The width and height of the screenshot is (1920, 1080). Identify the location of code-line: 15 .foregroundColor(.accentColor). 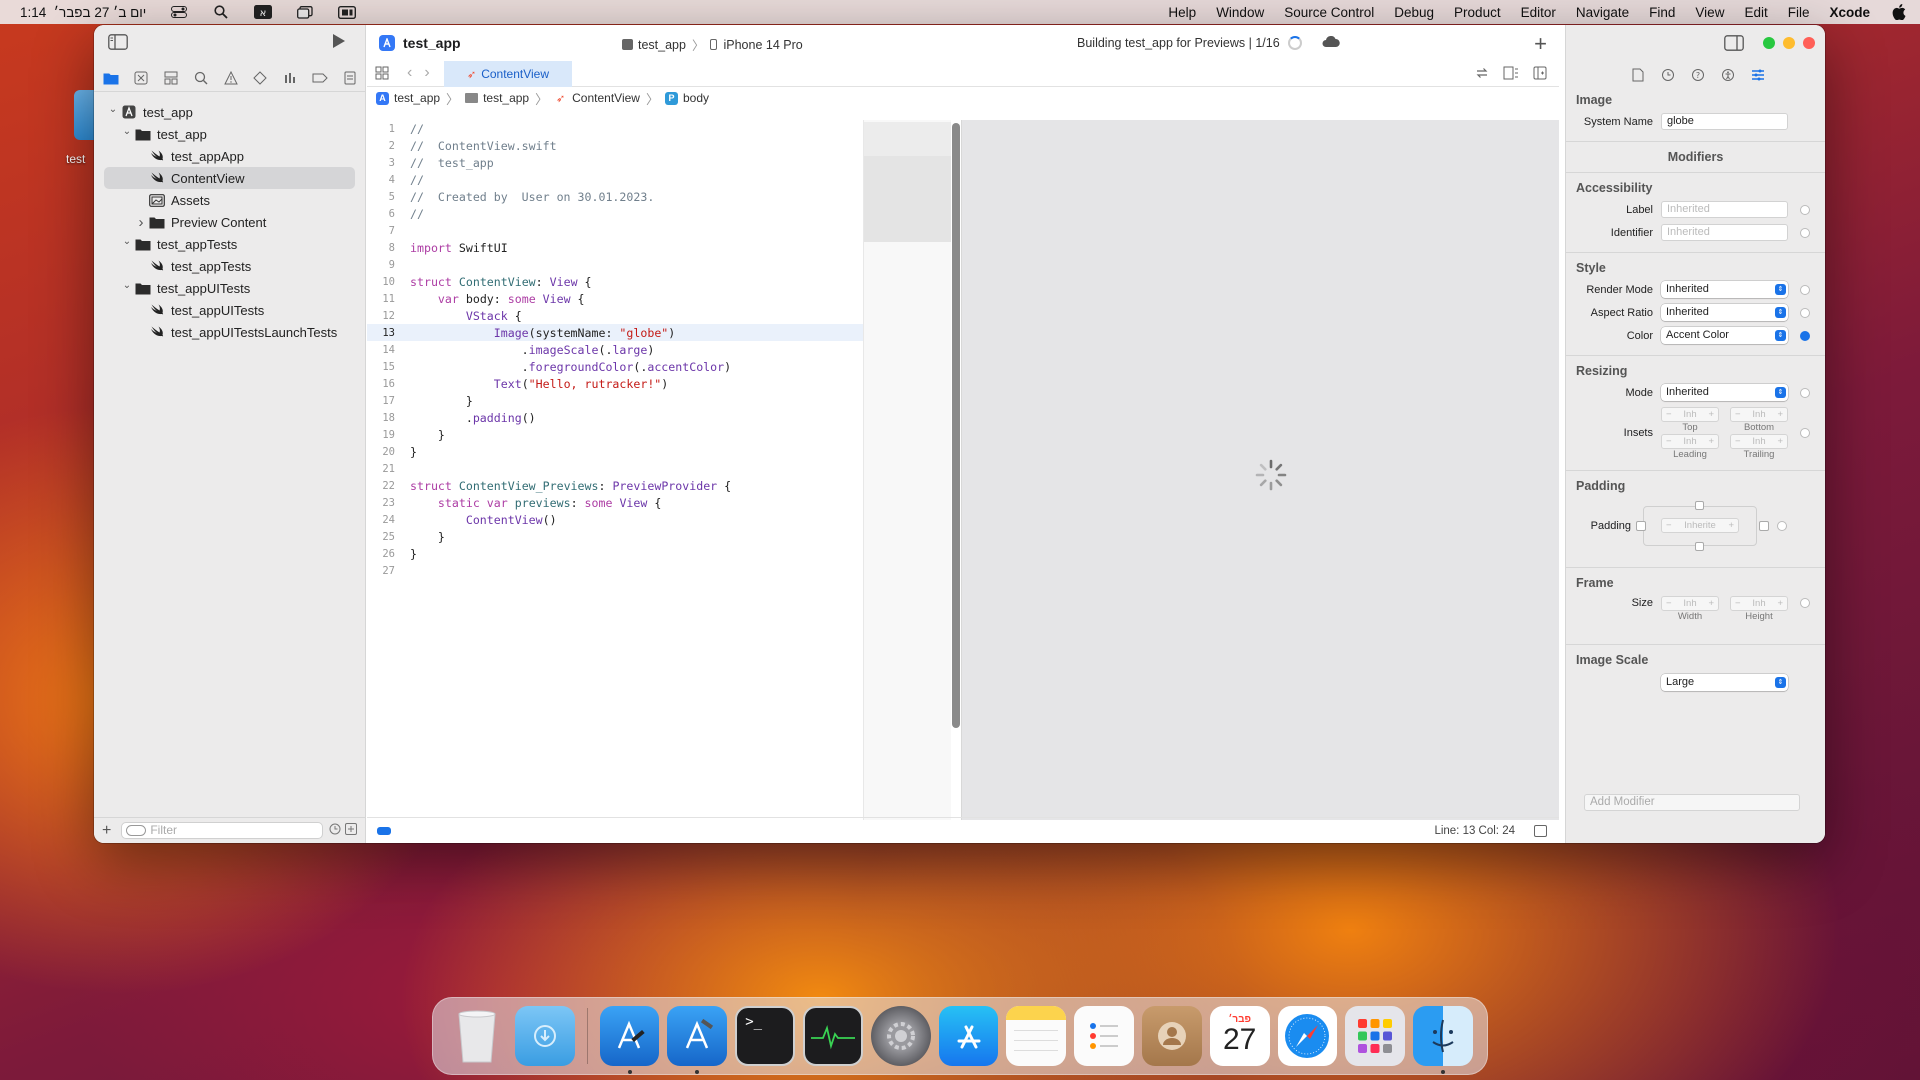
(615, 366).